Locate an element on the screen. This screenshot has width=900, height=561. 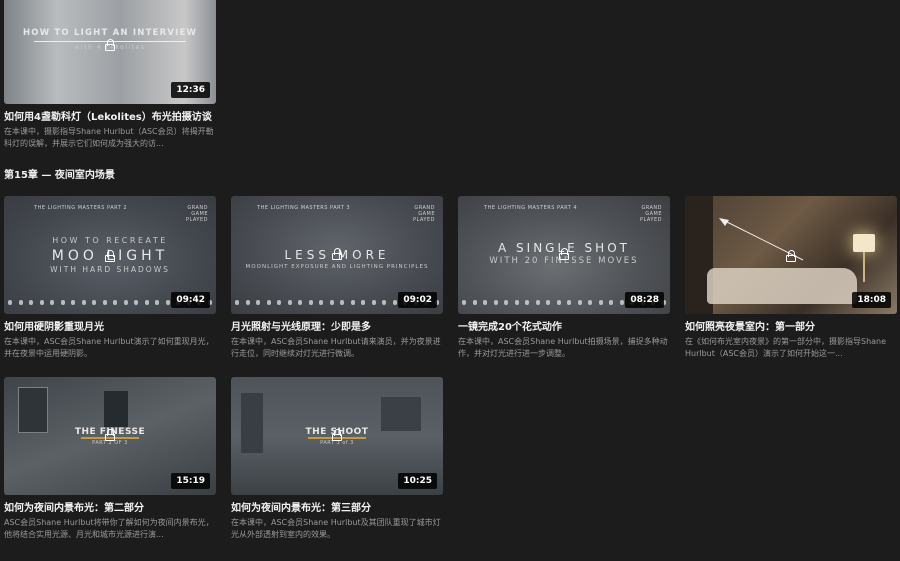
video-thumbnail: 18:08 is located at coordinates (791, 255).